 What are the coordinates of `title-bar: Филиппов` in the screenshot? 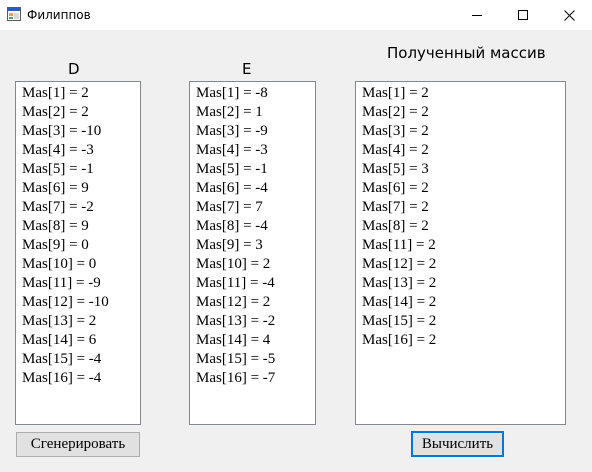 It's located at (296, 15).